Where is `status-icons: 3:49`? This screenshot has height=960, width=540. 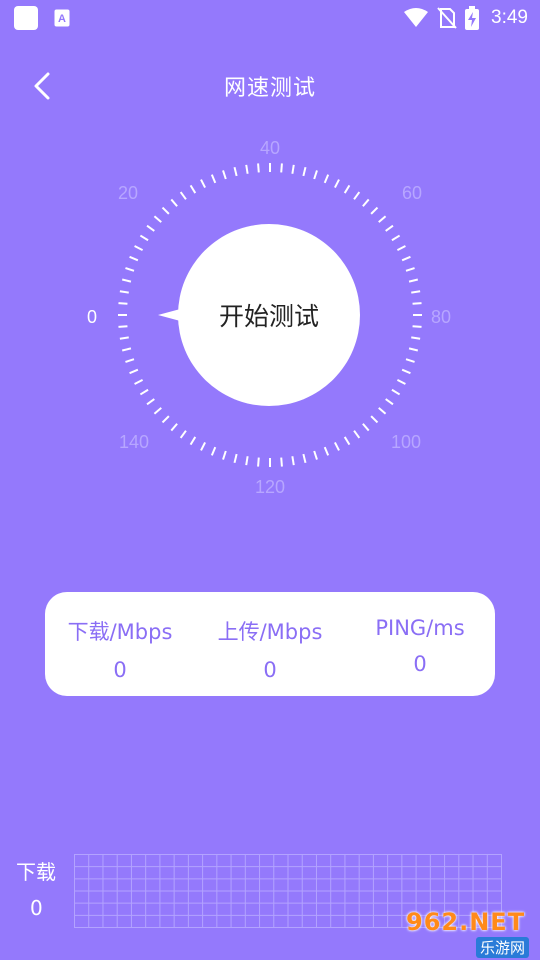 status-icons: 3:49 is located at coordinates (465, 18).